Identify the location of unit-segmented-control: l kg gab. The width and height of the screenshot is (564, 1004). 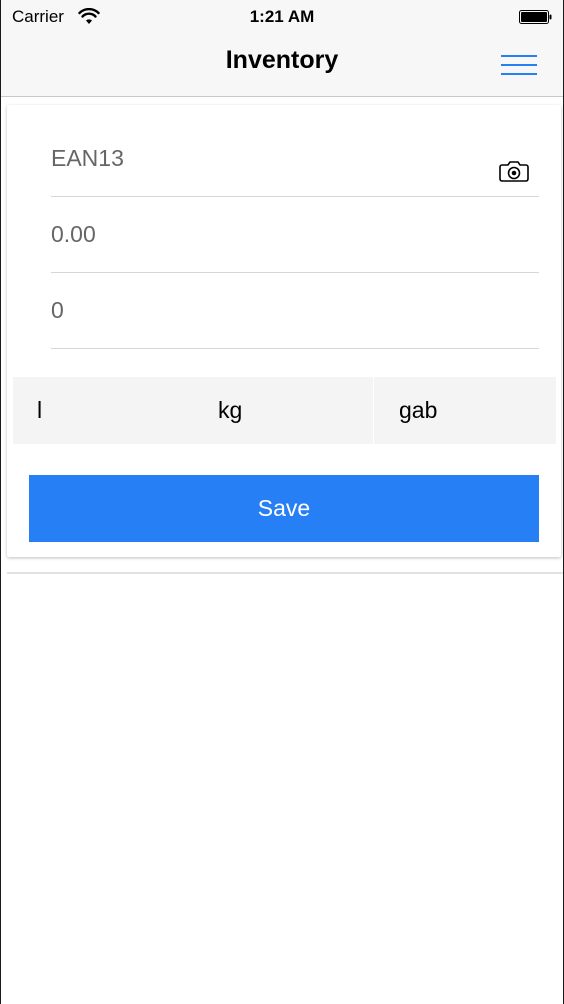
(284, 410).